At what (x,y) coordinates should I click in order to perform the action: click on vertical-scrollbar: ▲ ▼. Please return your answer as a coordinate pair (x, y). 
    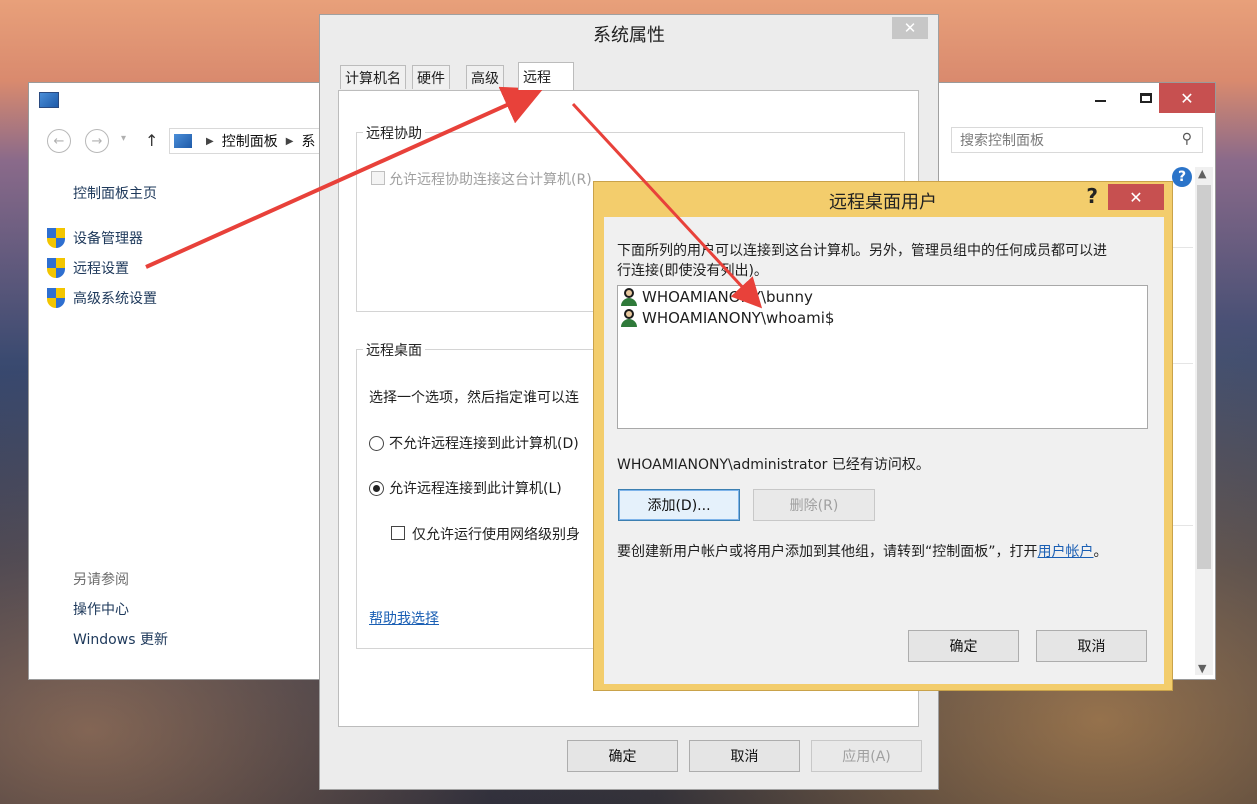
    Looking at the image, I should click on (1204, 421).